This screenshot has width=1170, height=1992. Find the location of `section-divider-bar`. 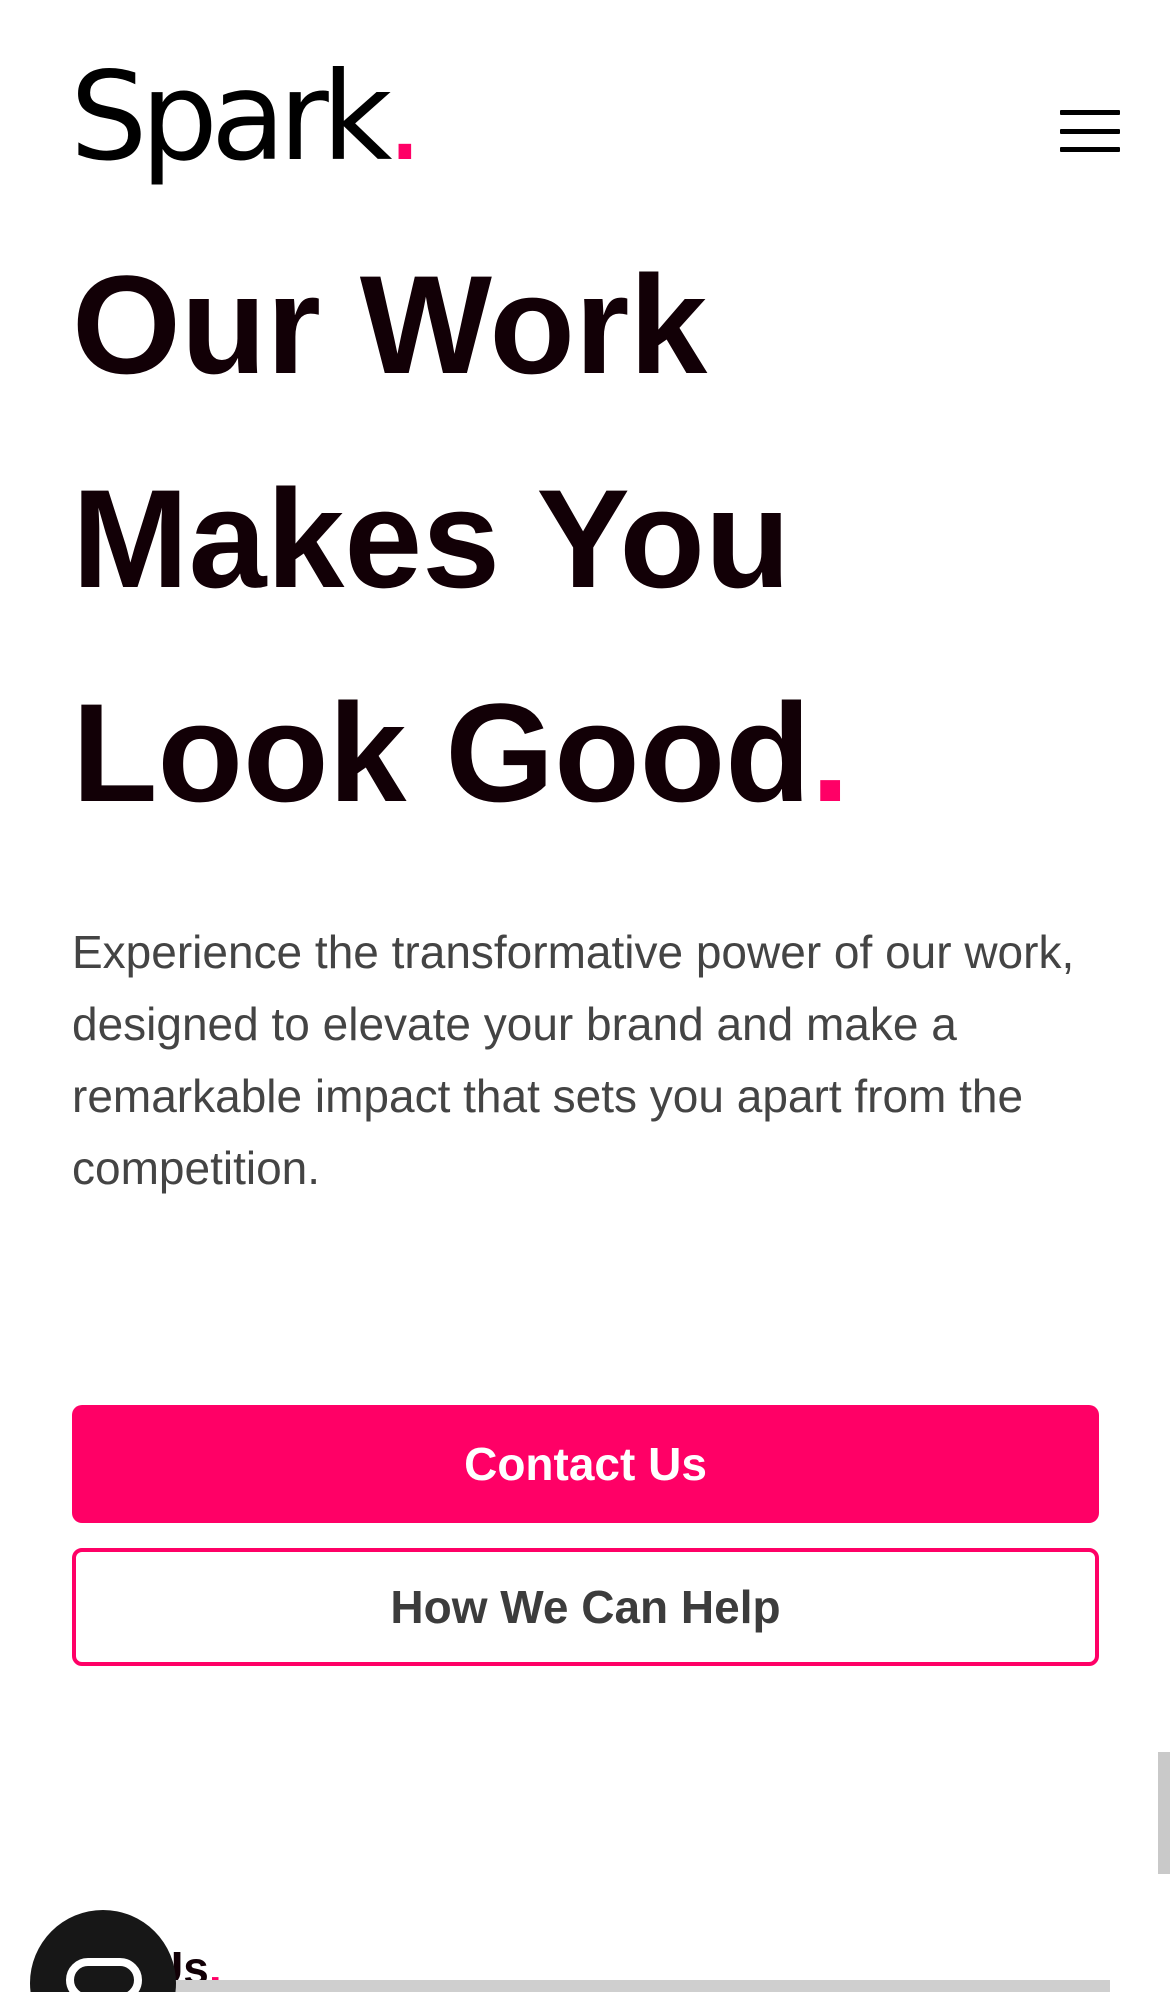

section-divider-bar is located at coordinates (630, 1986).